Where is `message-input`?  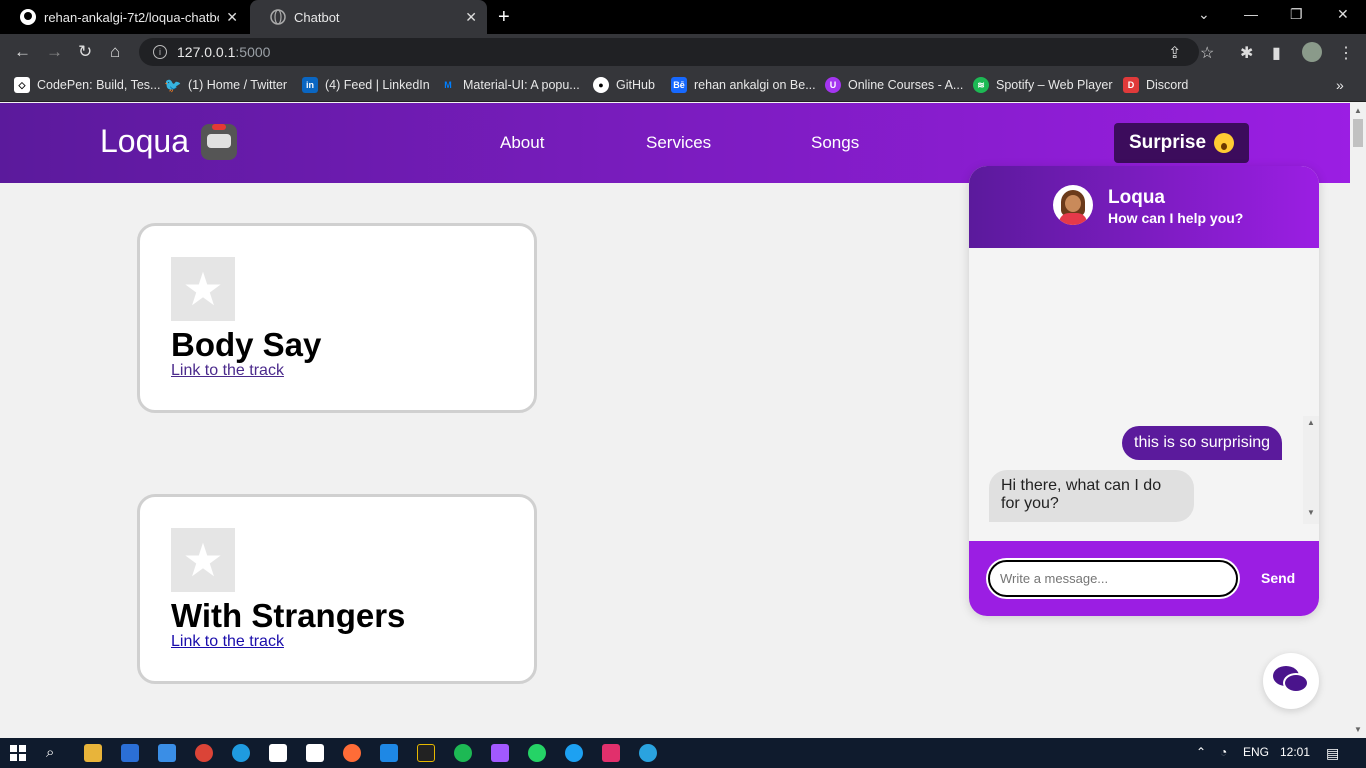 message-input is located at coordinates (1113, 578).